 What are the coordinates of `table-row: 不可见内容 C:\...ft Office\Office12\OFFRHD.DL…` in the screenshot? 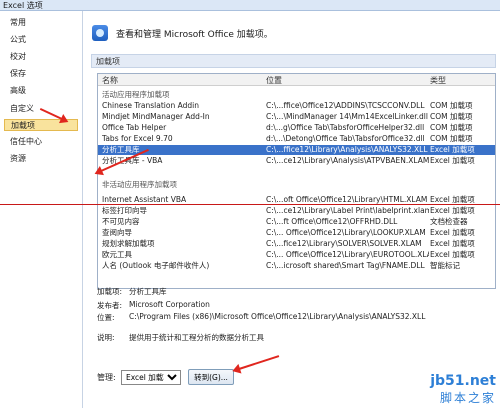 It's located at (296, 222).